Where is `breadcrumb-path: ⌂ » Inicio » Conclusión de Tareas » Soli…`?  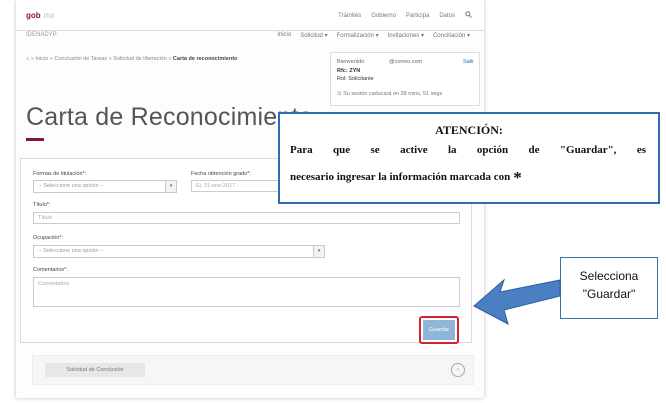 breadcrumb-path: ⌂ » Inicio » Conclusión de Tareas » Soli… is located at coordinates (99, 59).